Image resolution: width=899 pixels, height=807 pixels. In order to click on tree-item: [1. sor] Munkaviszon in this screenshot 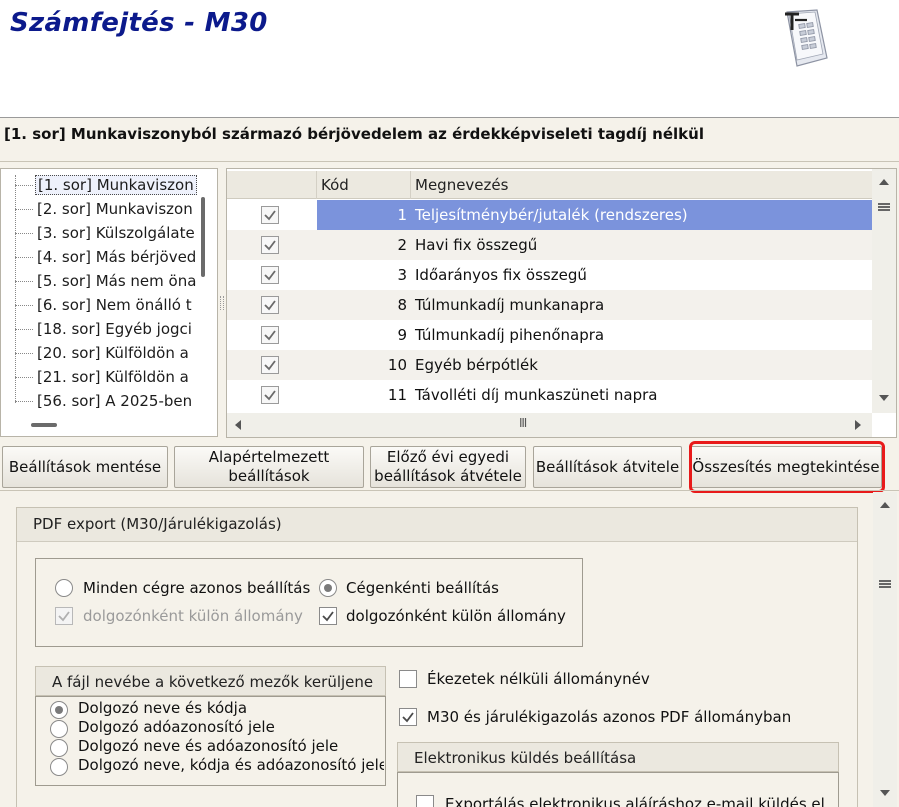, I will do `click(106, 185)`.